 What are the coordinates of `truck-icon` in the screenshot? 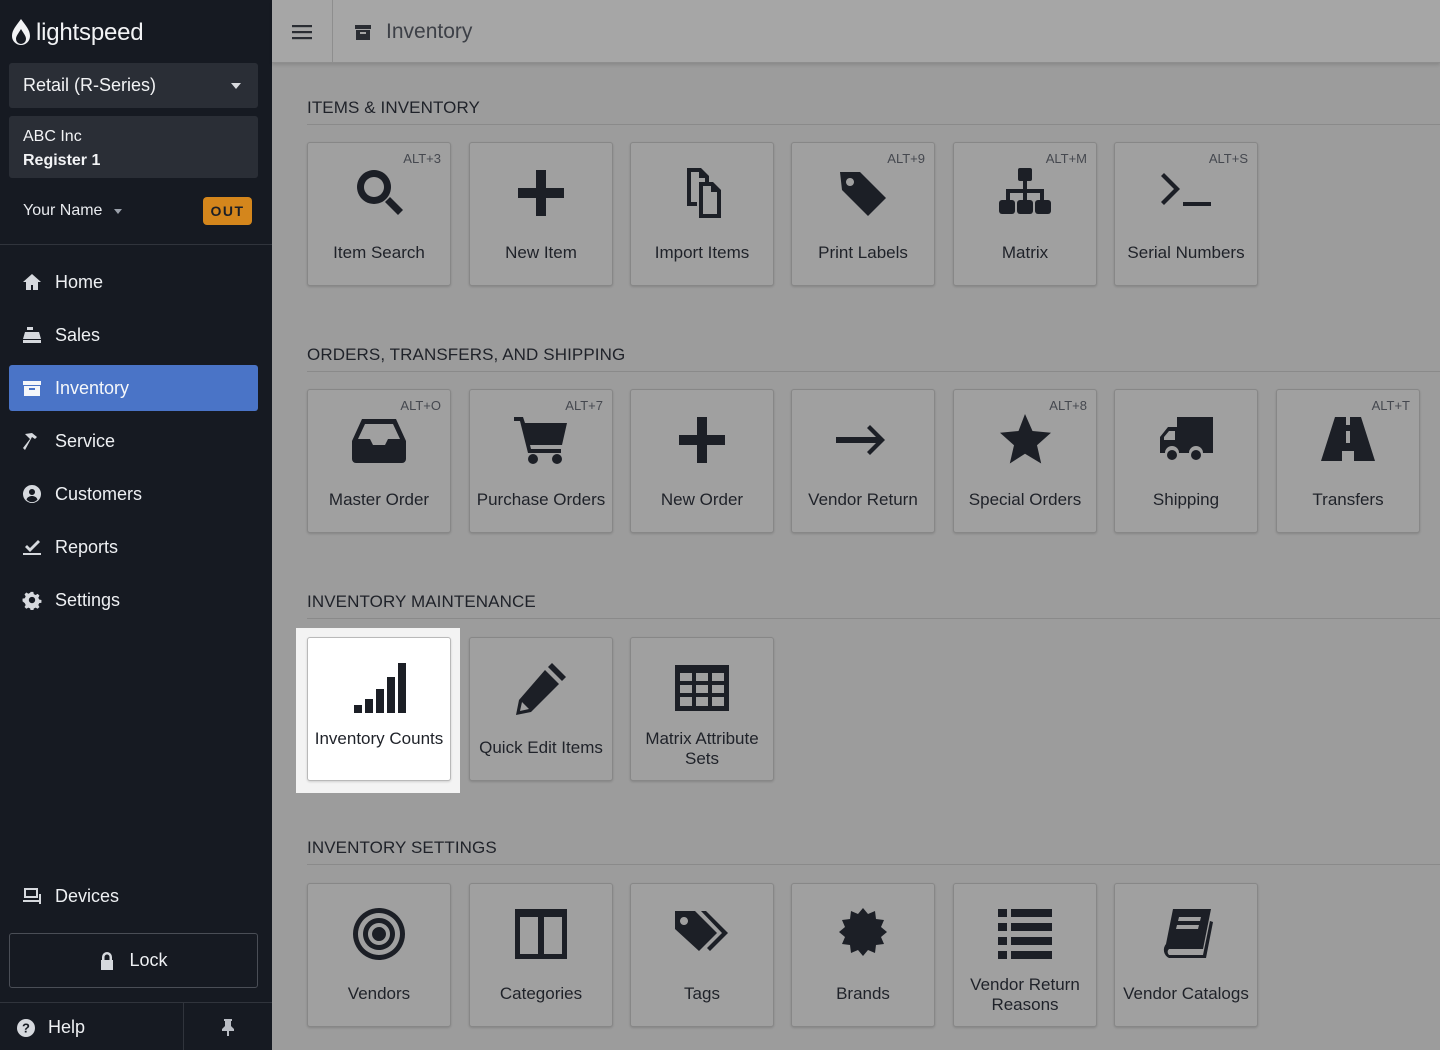 It's located at (1186, 440).